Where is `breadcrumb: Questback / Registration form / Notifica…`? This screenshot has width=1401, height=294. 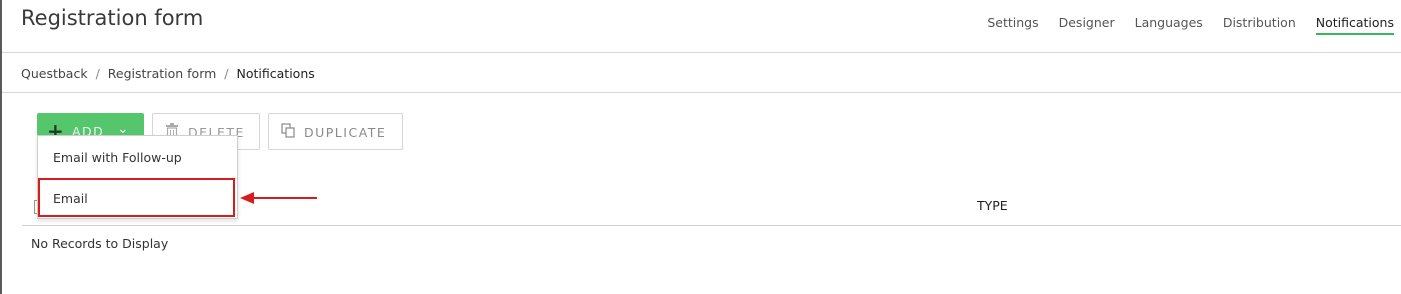
breadcrumb: Questback / Registration form / Notifica… is located at coordinates (168, 73).